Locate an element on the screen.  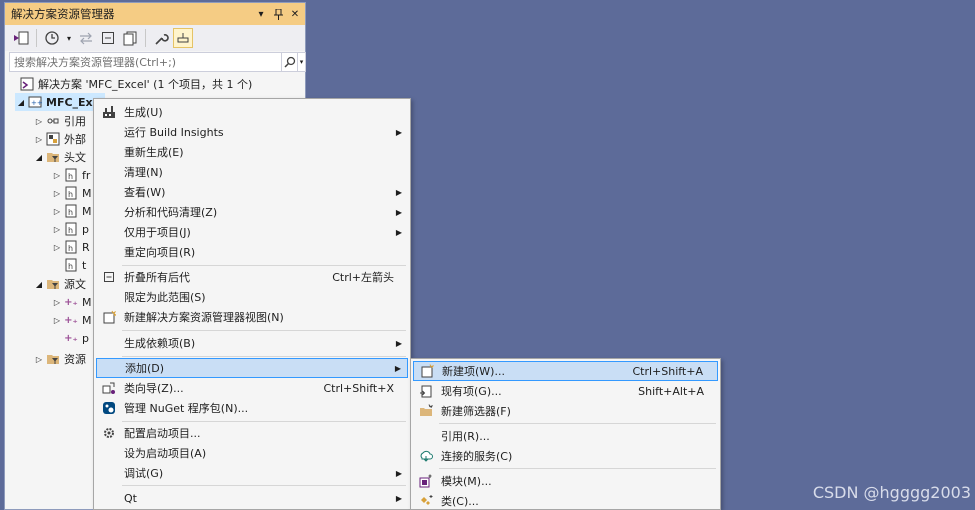
menu-item-label: 重定向项目(R) is located at coordinates (160, 252).